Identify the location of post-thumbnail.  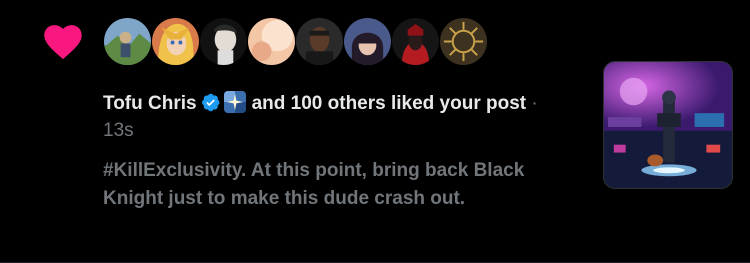
(668, 125).